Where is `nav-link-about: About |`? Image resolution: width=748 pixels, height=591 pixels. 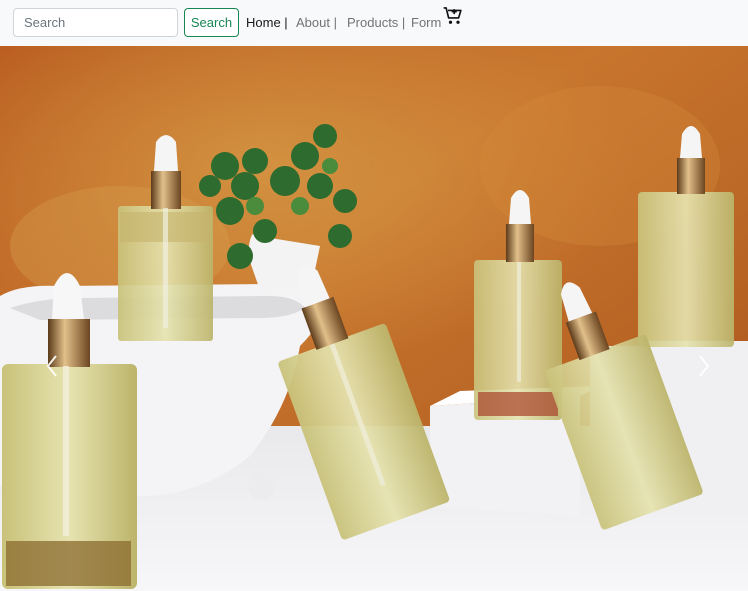 nav-link-about: About | is located at coordinates (316, 22).